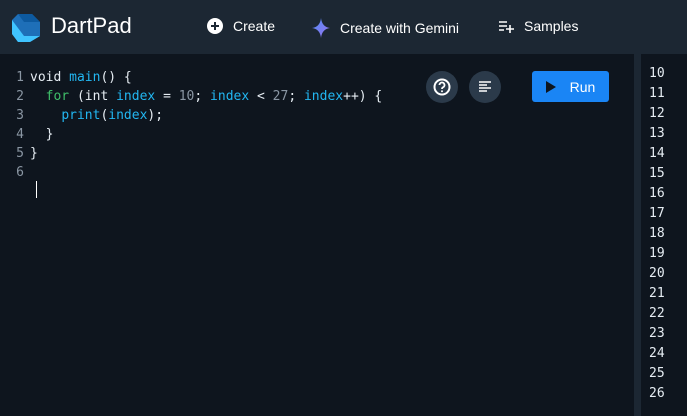  What do you see at coordinates (20, 96) in the screenshot?
I see `line-number: 2` at bounding box center [20, 96].